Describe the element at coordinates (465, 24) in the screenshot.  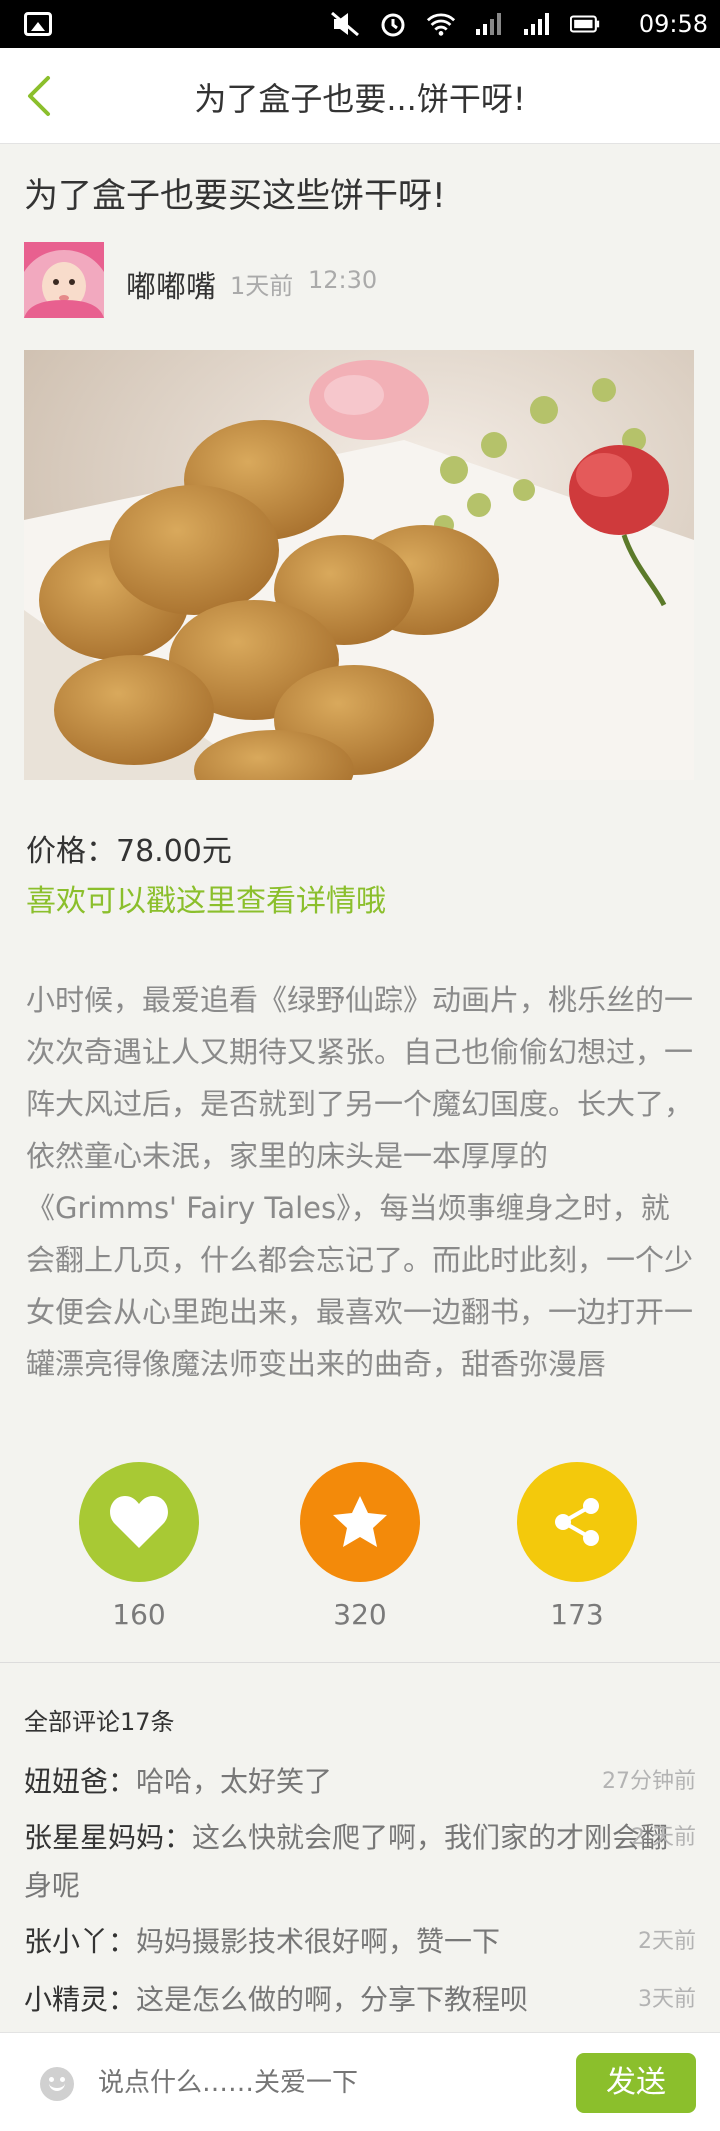
I see `status-icons` at that location.